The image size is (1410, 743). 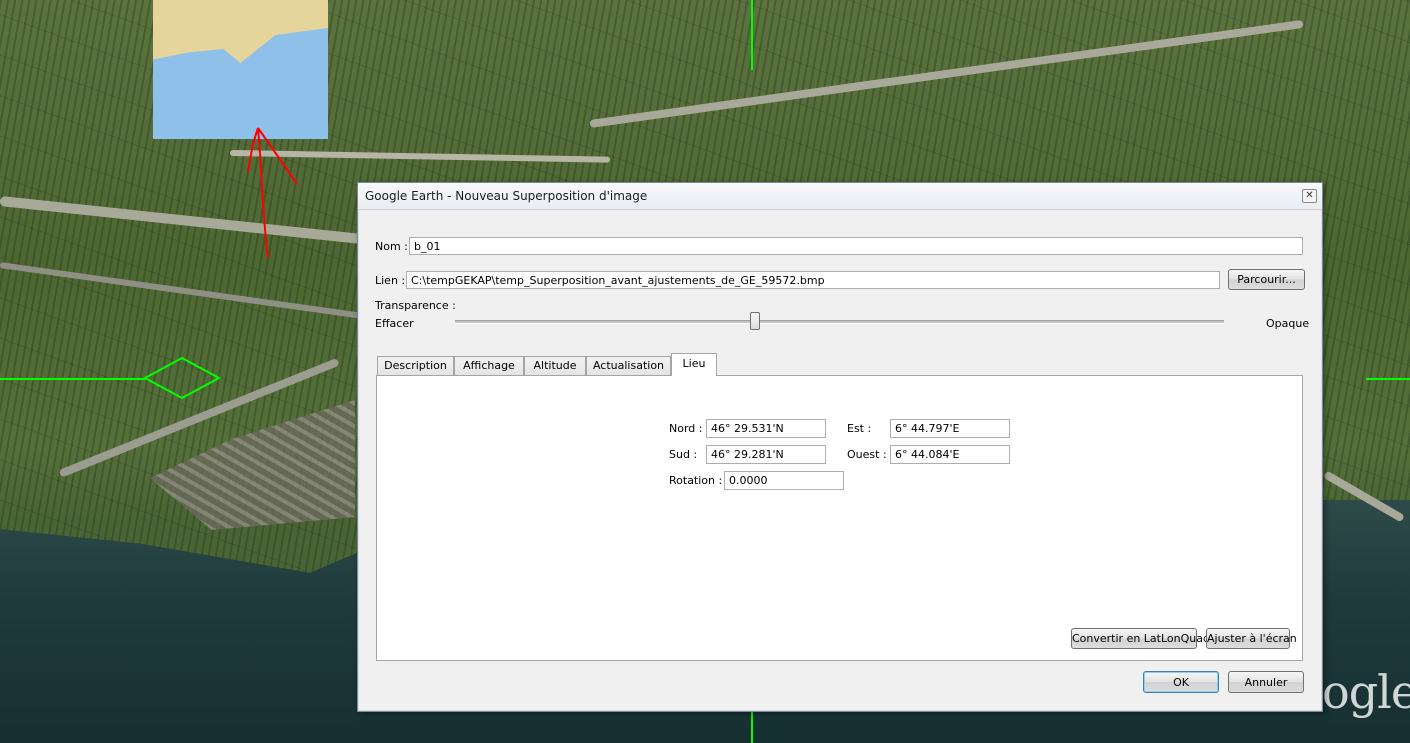 I want to click on rotation-input, so click(x=784, y=480).